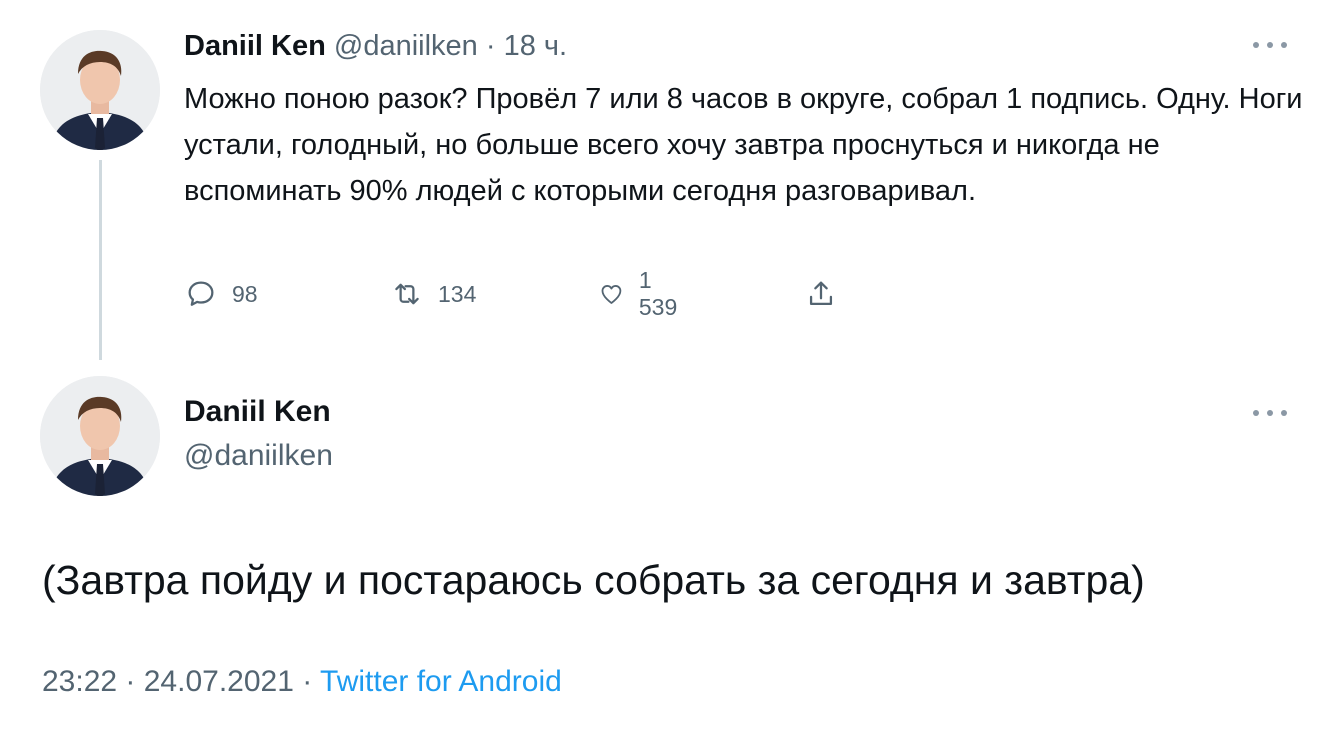  I want to click on tweet-header: Daniil Ken @daniilken · 18 ч., so click(375, 46).